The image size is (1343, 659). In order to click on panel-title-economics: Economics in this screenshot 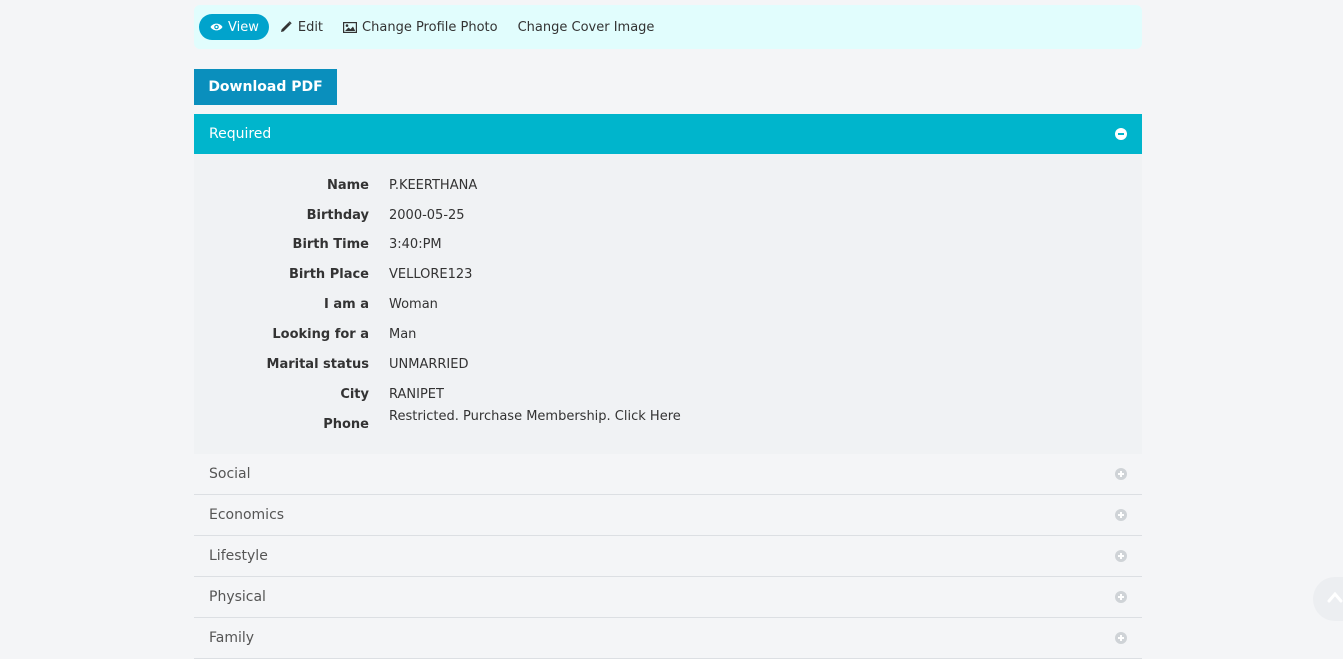, I will do `click(247, 515)`.